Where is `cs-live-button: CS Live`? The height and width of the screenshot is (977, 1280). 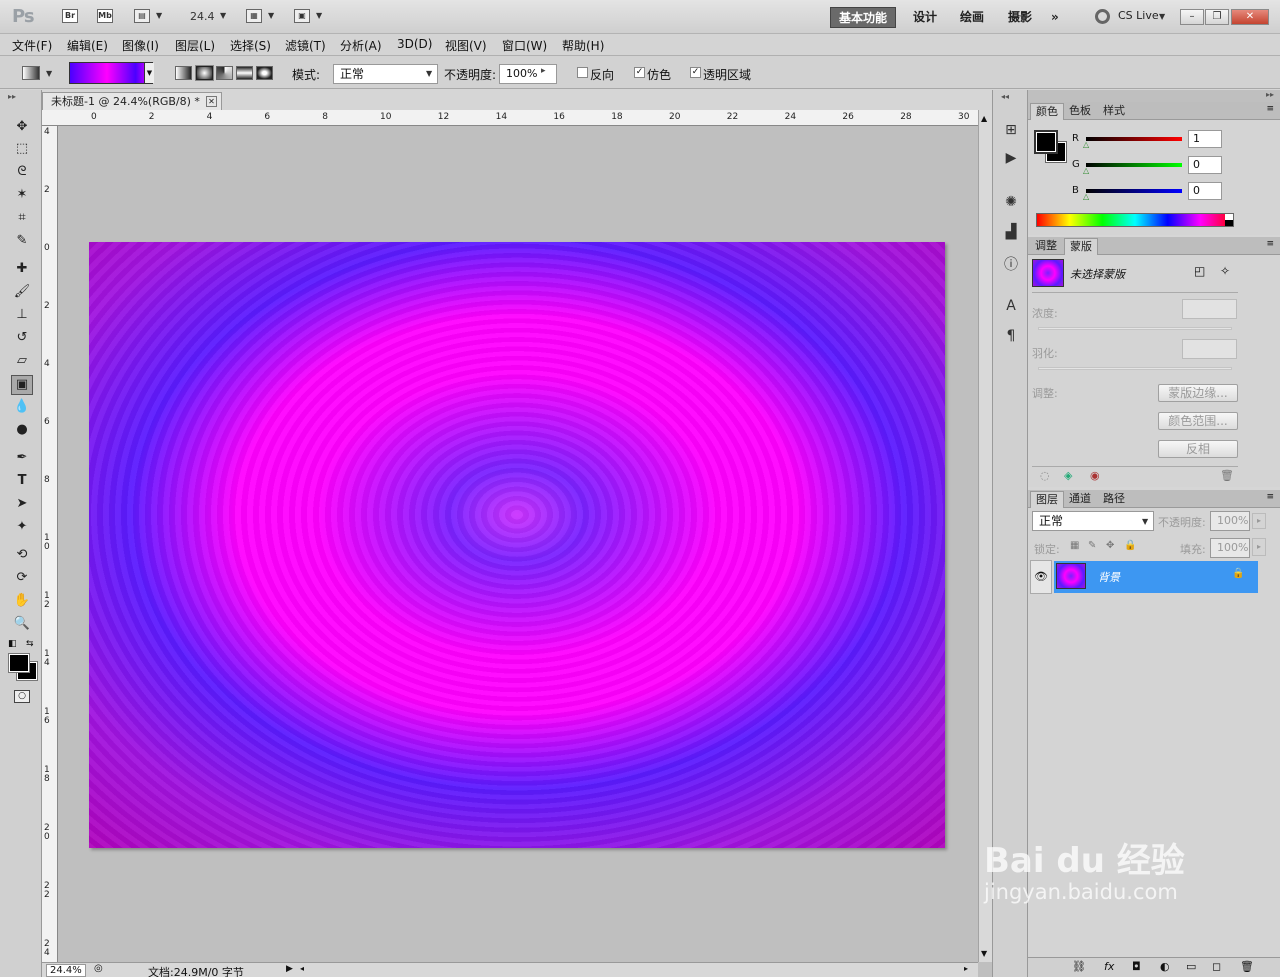
cs-live-button: CS Live is located at coordinates (1138, 15).